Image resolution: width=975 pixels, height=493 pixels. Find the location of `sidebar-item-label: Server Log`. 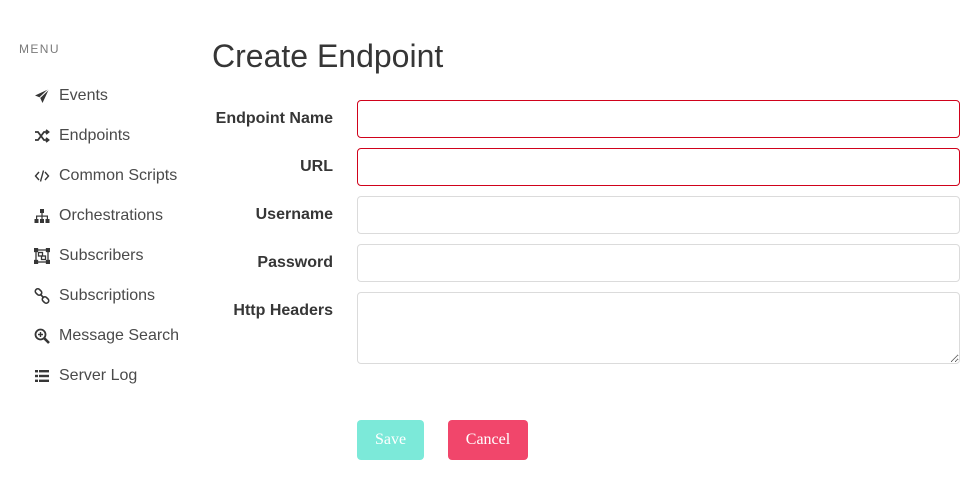

sidebar-item-label: Server Log is located at coordinates (98, 375).